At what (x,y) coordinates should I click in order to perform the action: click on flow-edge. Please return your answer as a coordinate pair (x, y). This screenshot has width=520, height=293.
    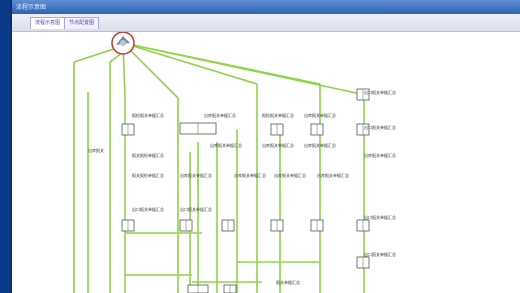
    Looking at the image, I should click on (242, 68).